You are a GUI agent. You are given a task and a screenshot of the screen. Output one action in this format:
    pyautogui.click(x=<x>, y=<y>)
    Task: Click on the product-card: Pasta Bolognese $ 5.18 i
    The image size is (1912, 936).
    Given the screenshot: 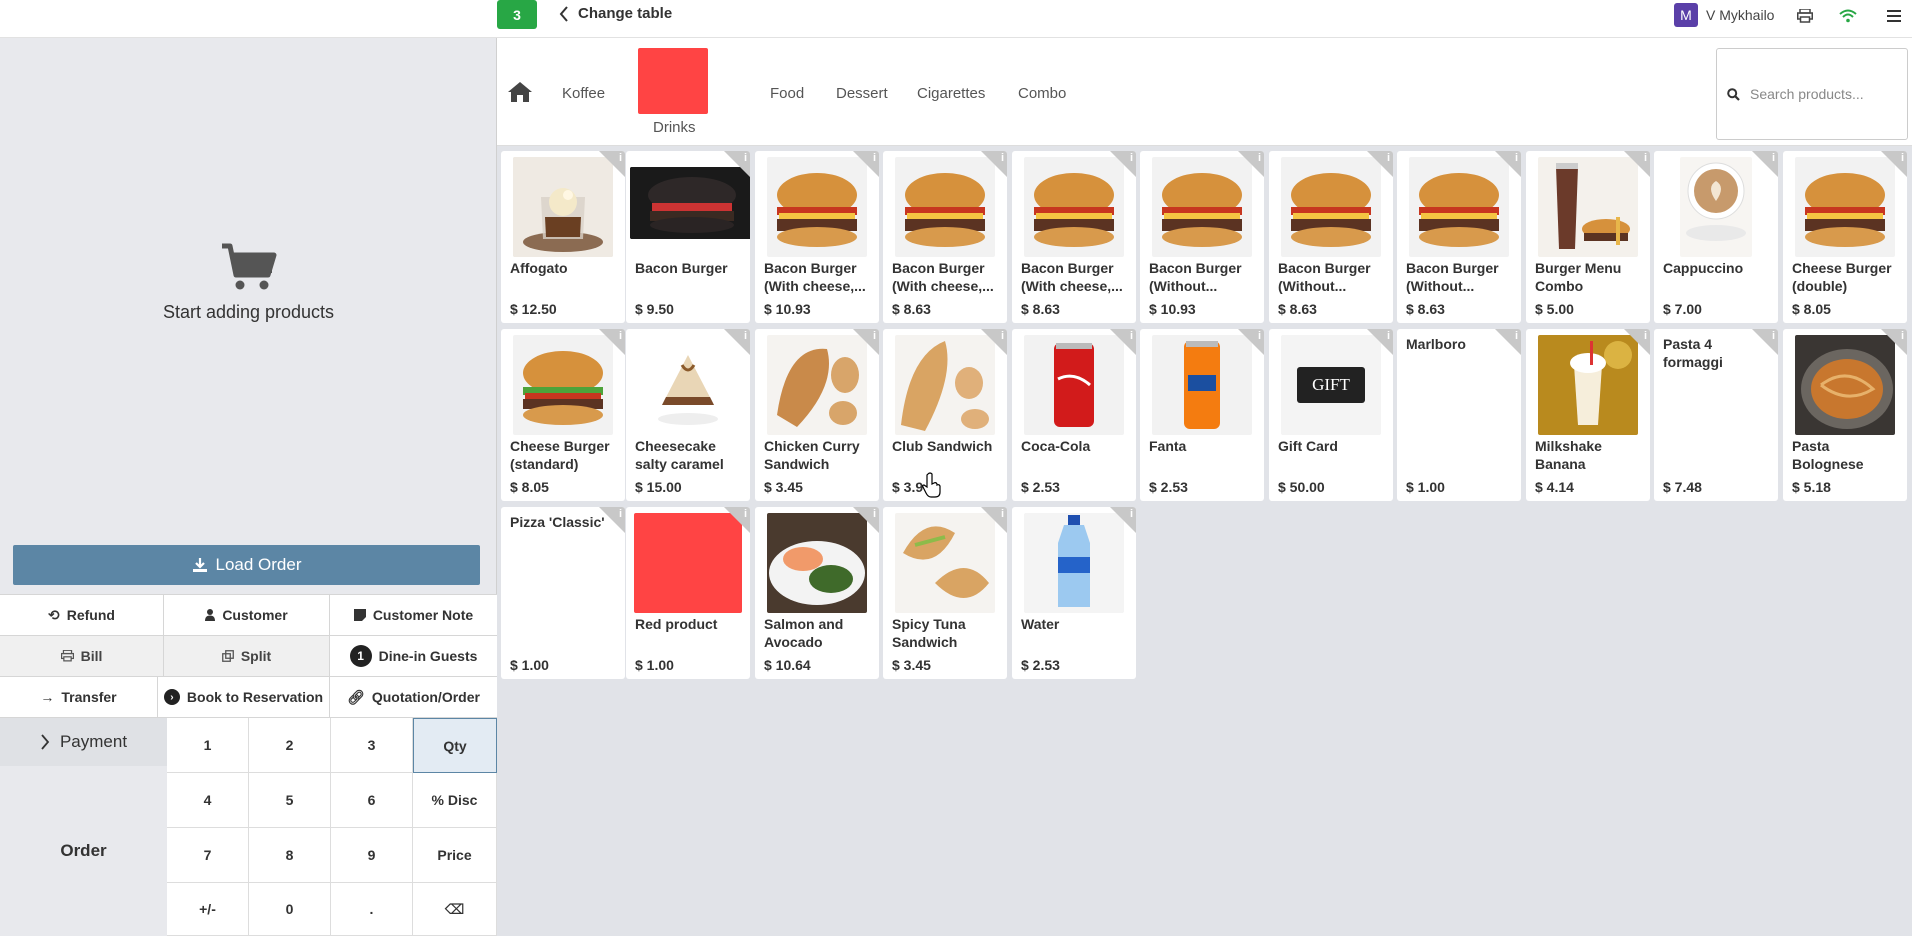 What is the action you would take?
    pyautogui.click(x=1845, y=415)
    